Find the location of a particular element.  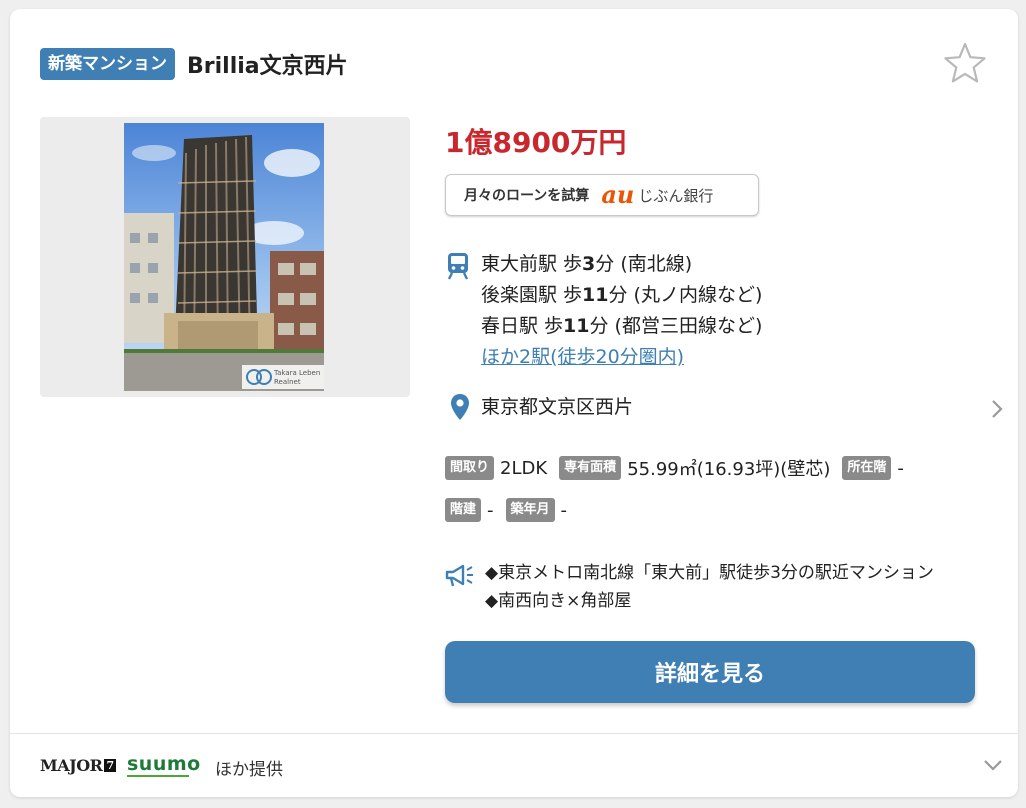

card-header: 新築マンション Brillia文京西片 is located at coordinates (194, 64).